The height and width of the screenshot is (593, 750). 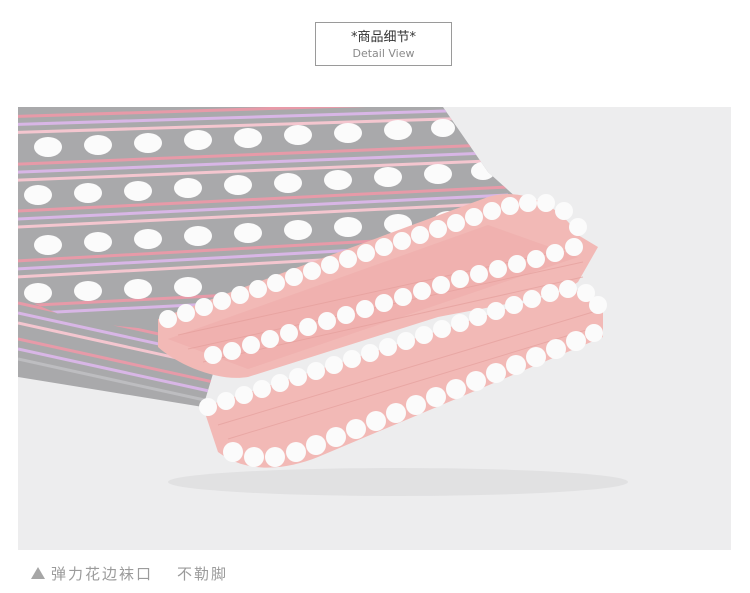 I want to click on caption-benefit-text: 不勒脚, so click(x=203, y=573).